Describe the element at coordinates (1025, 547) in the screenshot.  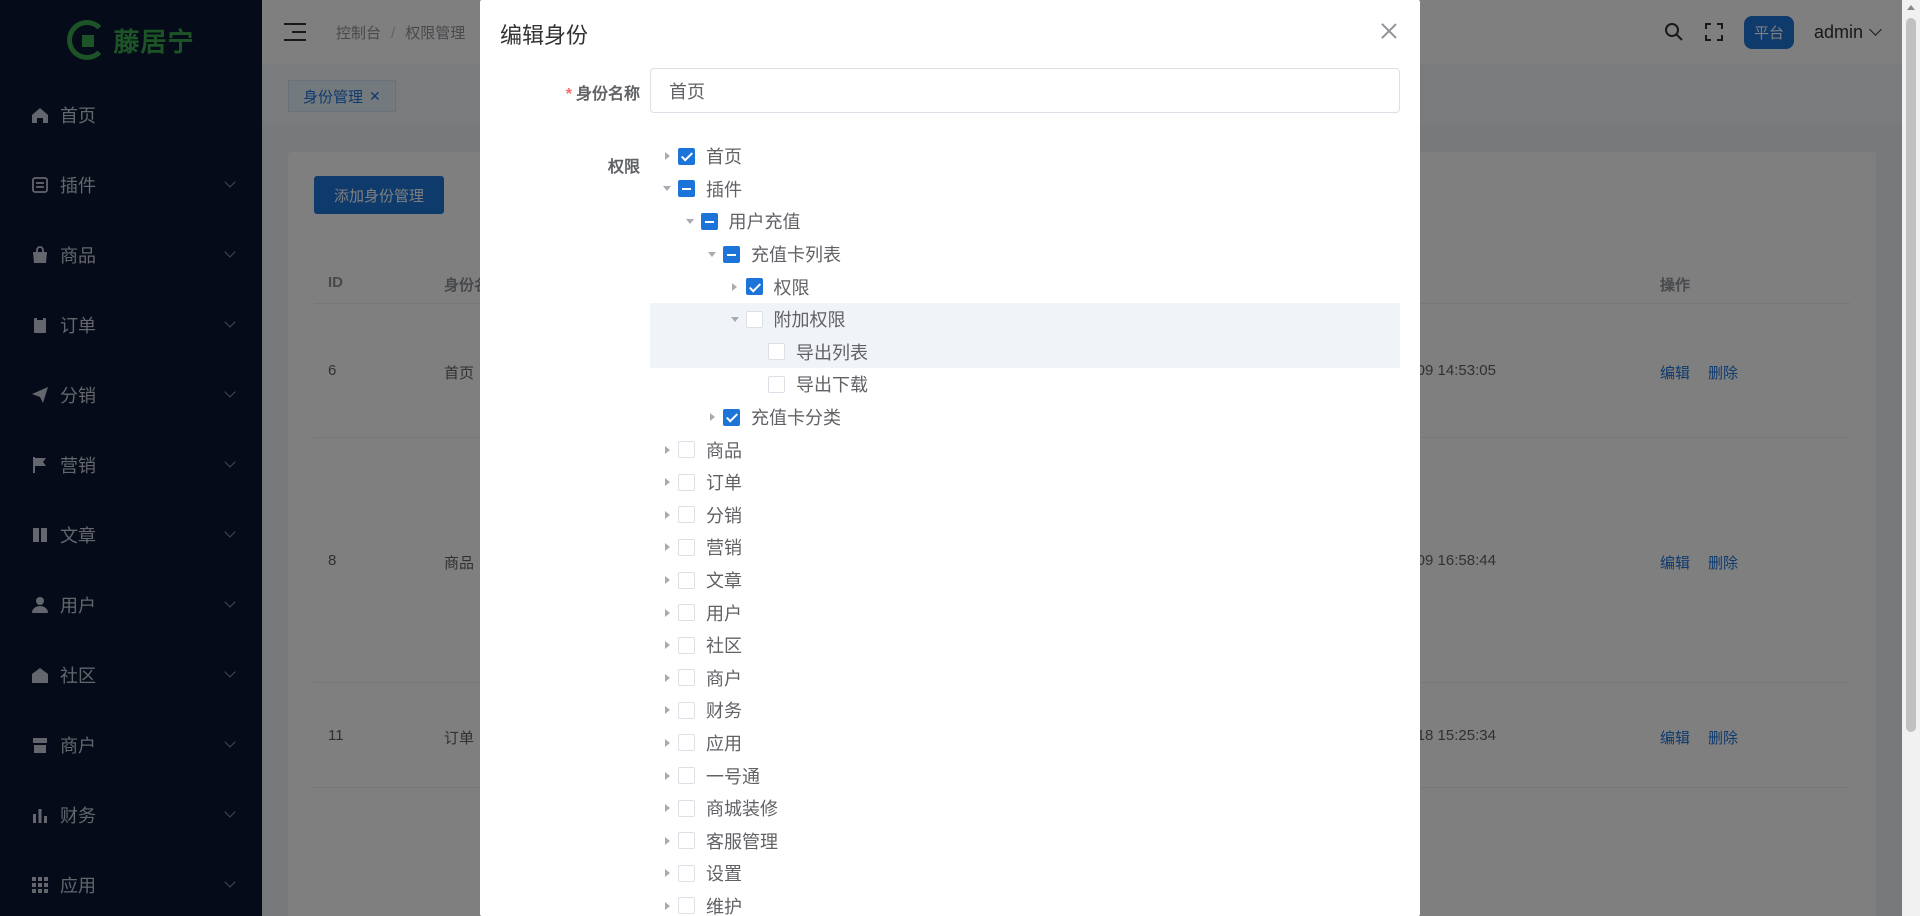
I see `tree-node: 营销` at that location.